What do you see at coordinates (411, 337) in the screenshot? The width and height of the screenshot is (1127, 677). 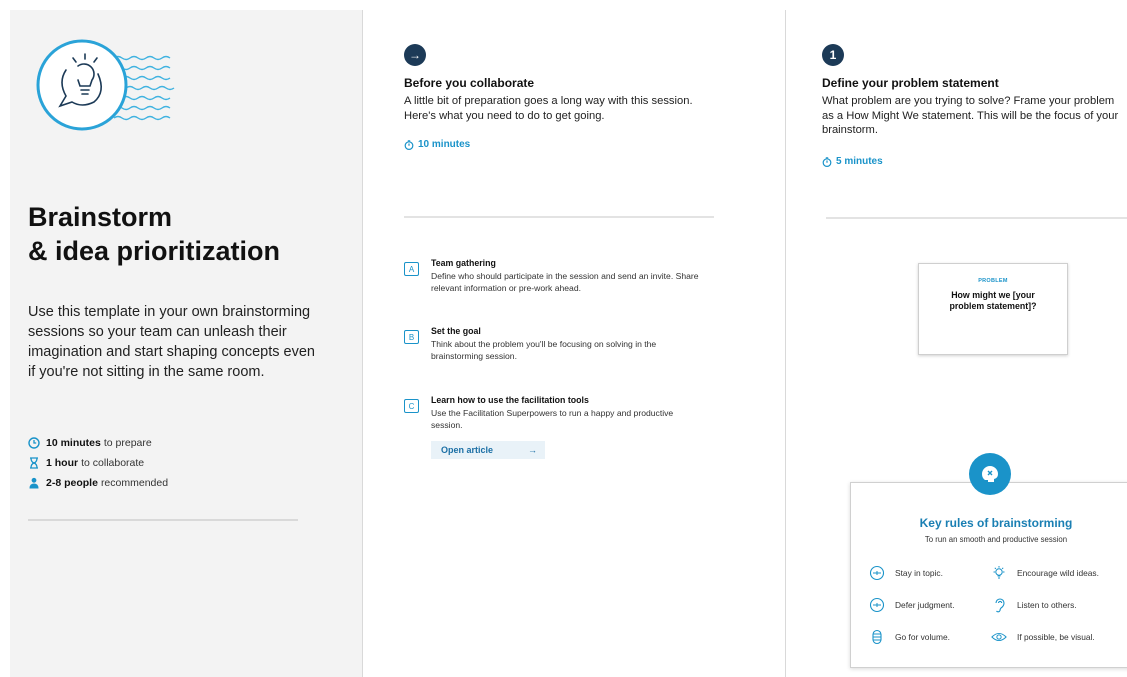 I see `step-letter: B` at bounding box center [411, 337].